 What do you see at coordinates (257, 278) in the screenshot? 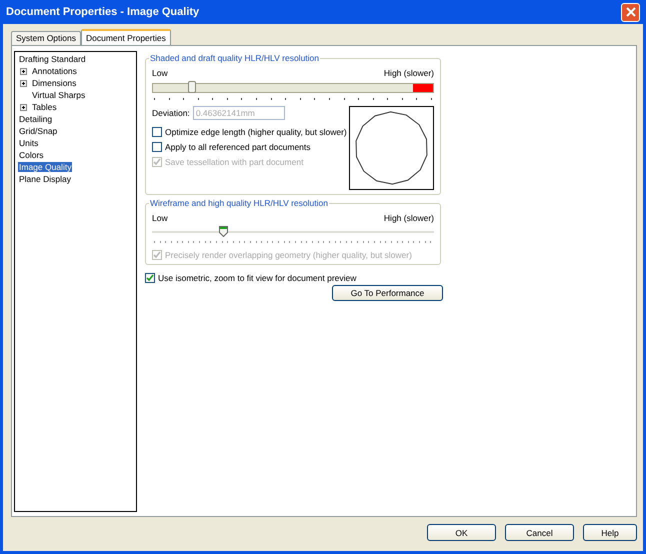
I see `checkbox-label: Use isometric, zoom to fit view for document preview` at bounding box center [257, 278].